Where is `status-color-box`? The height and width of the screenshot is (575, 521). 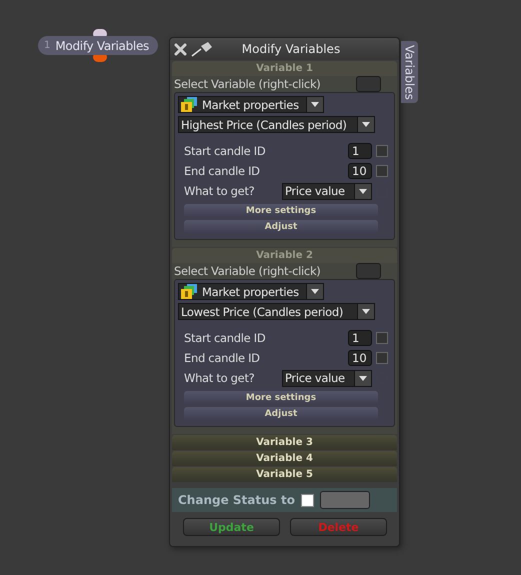
status-color-box is located at coordinates (345, 500).